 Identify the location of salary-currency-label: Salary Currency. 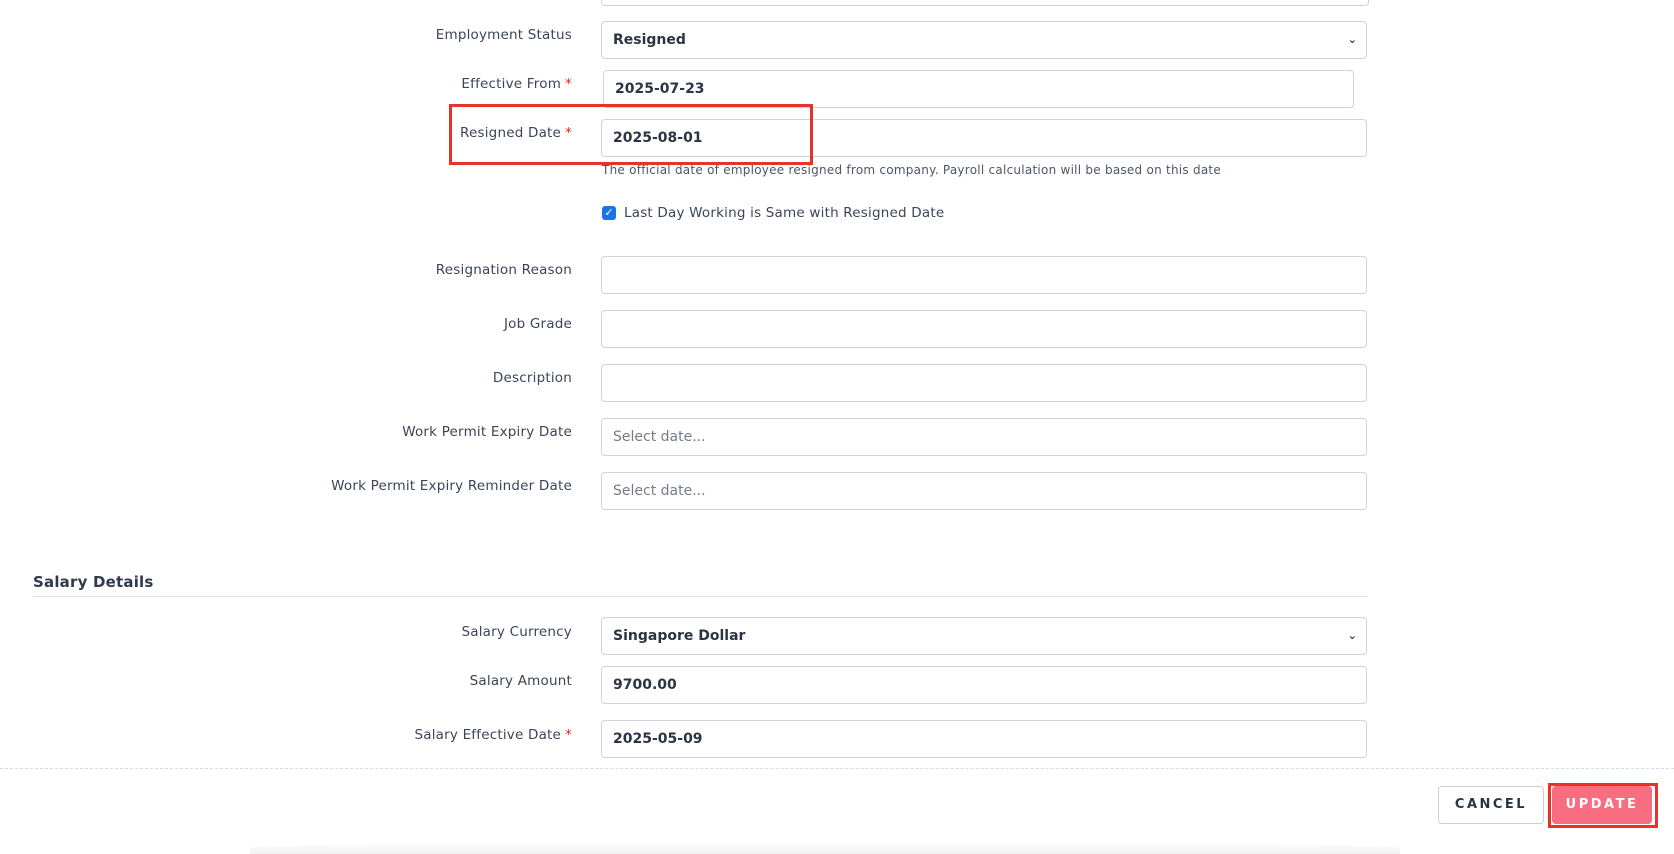
(516, 632).